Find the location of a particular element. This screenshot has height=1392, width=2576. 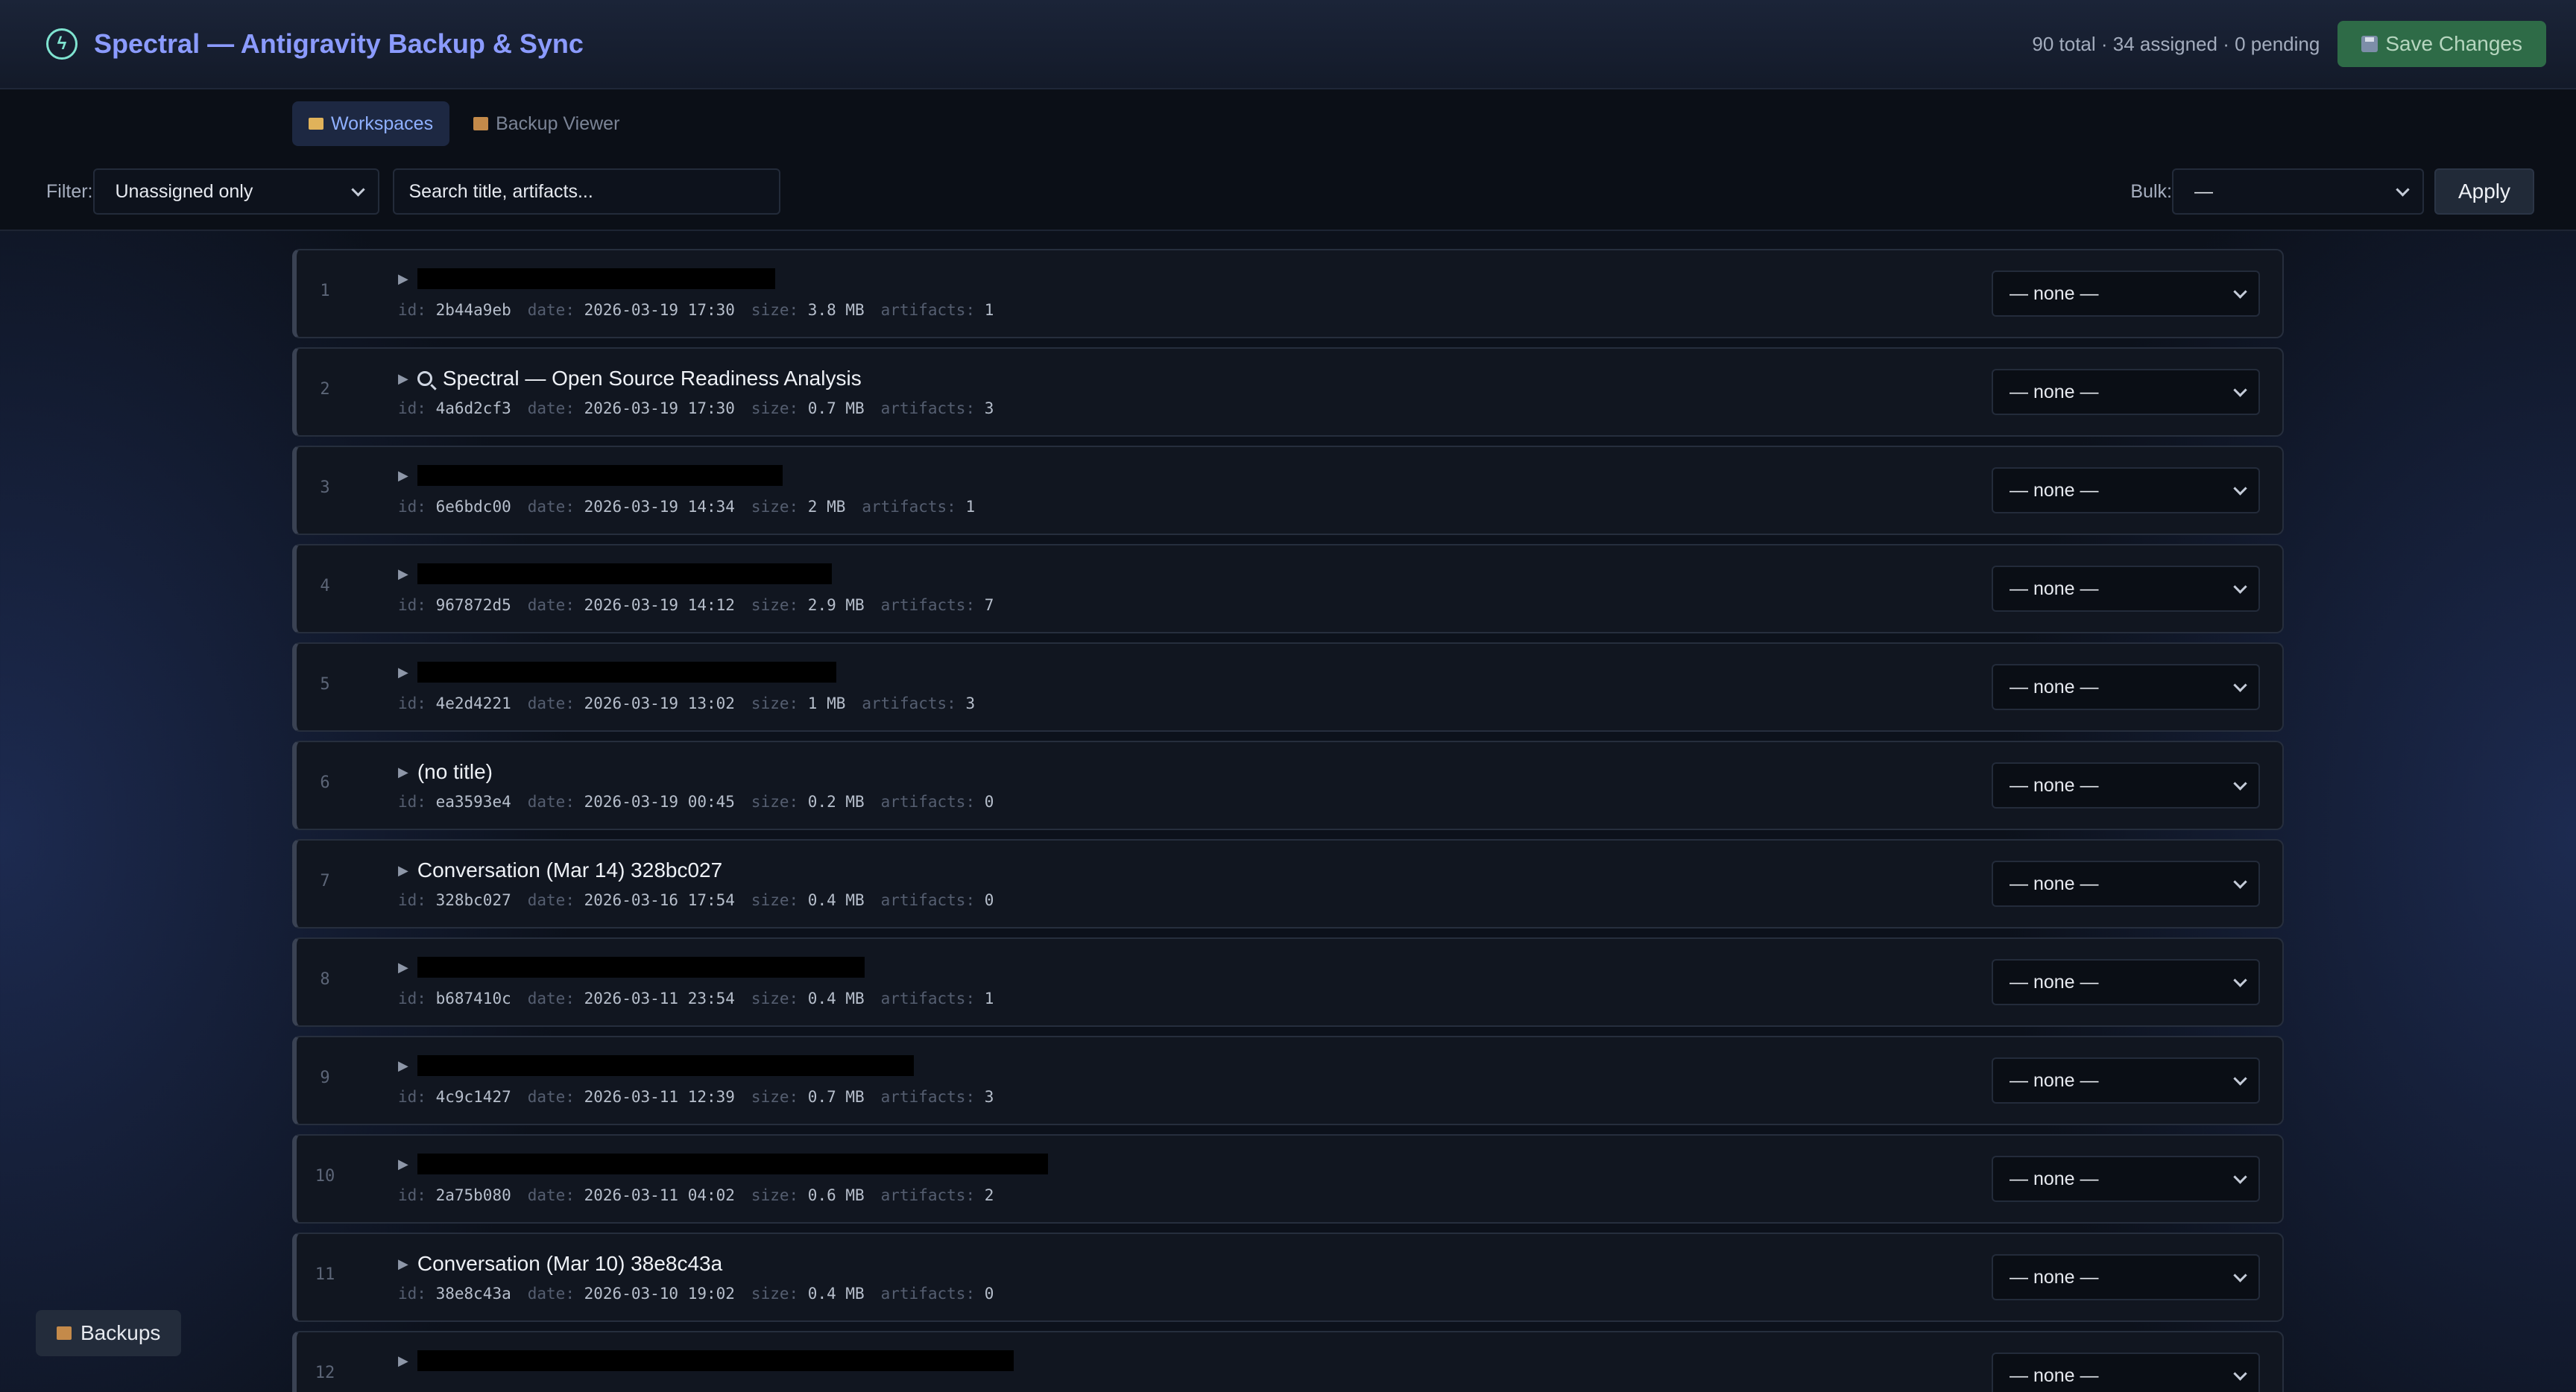

tab-workspaces-label: Workspaces is located at coordinates (382, 123).